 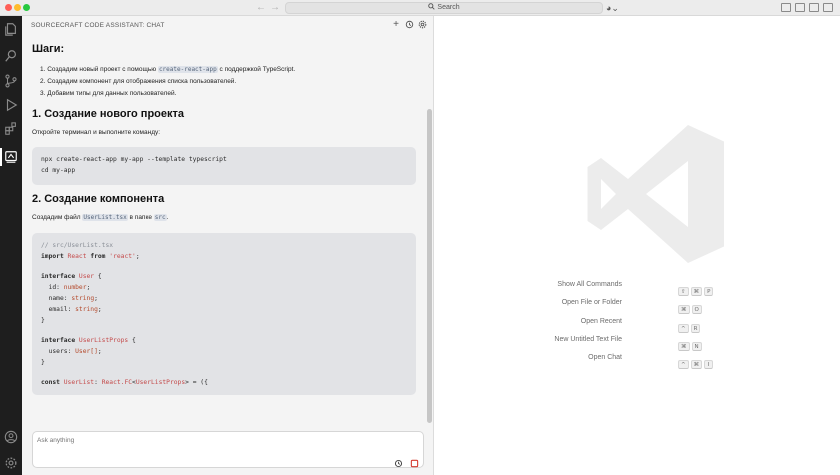 What do you see at coordinates (17, 7) in the screenshot?
I see `minimize-window-button` at bounding box center [17, 7].